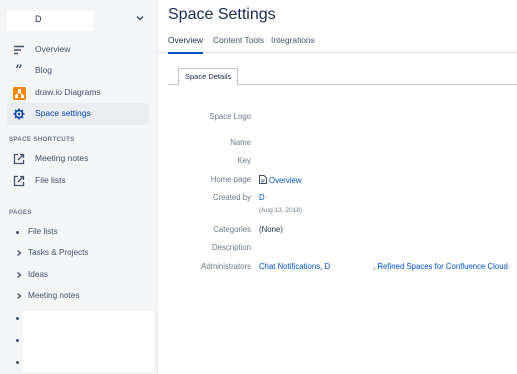 The image size is (517, 374). Describe the element at coordinates (238, 43) in the screenshot. I see `tab-content-tools: Content Tools` at that location.